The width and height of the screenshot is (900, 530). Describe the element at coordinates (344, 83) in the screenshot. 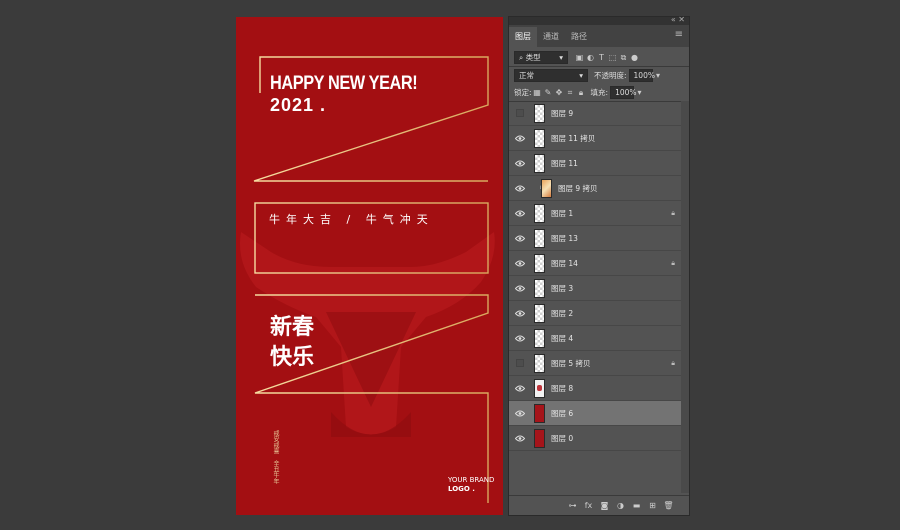

I see `headline-text: HAPPY NEW YEAR!` at that location.